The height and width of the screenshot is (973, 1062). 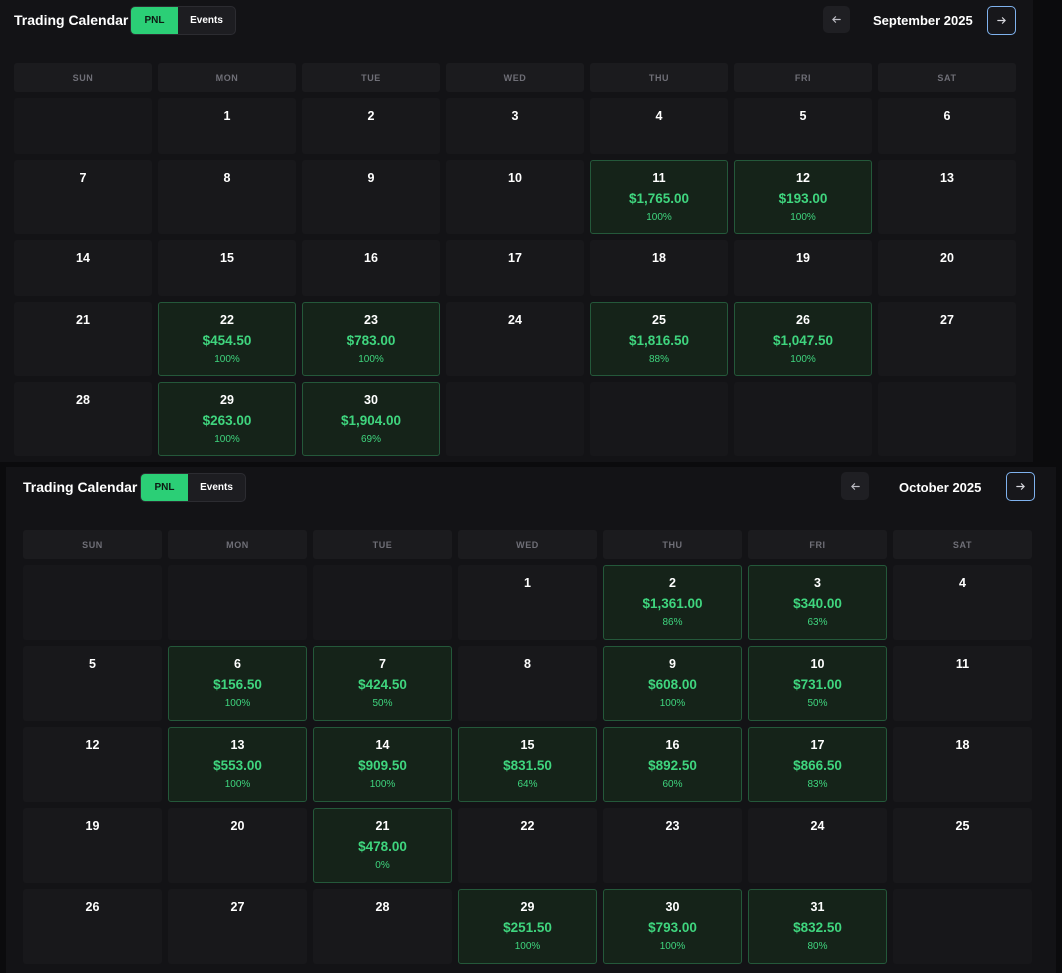 I want to click on day-pnl: $424.50, so click(x=382, y=684).